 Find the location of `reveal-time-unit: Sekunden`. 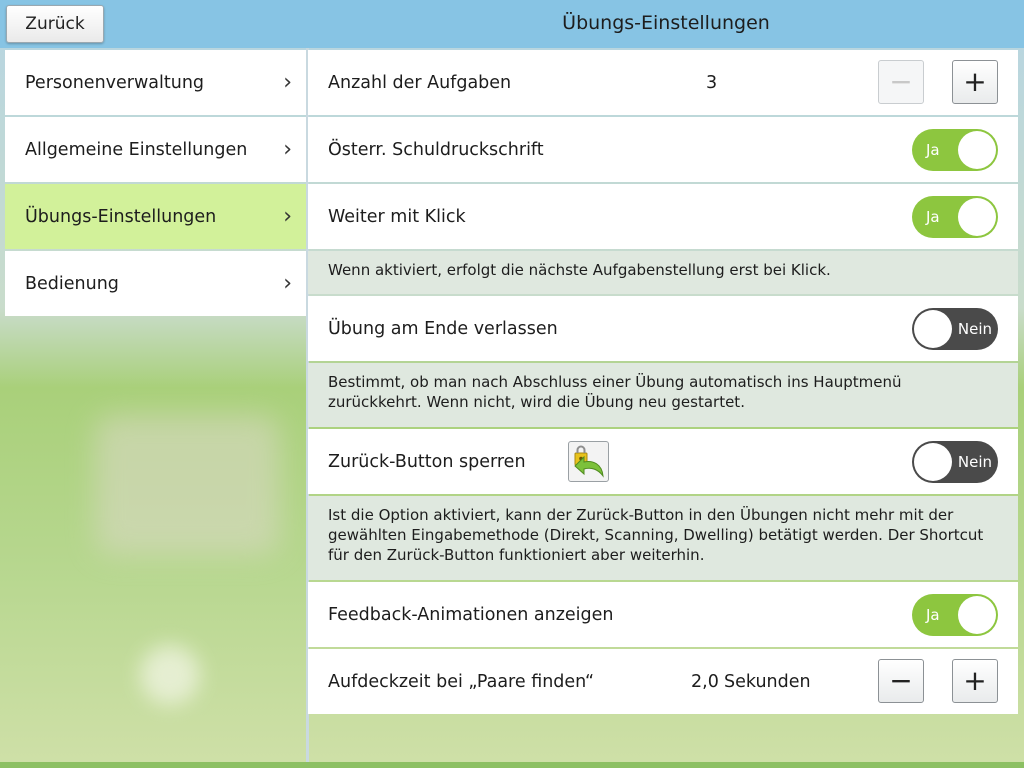

reveal-time-unit: Sekunden is located at coordinates (767, 681).